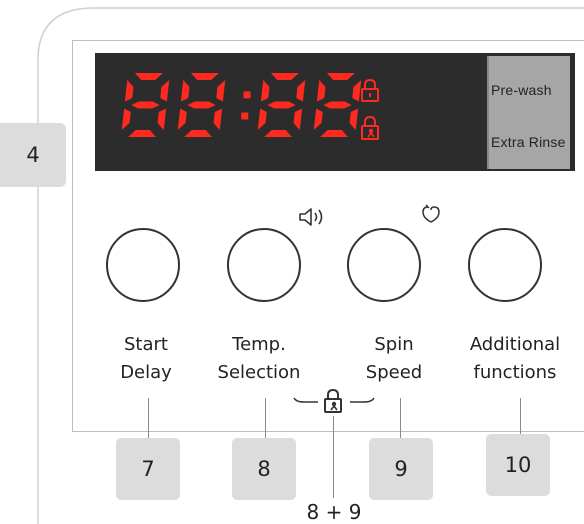 The width and height of the screenshot is (584, 524). Describe the element at coordinates (518, 465) in the screenshot. I see `callout-10: 10` at that location.